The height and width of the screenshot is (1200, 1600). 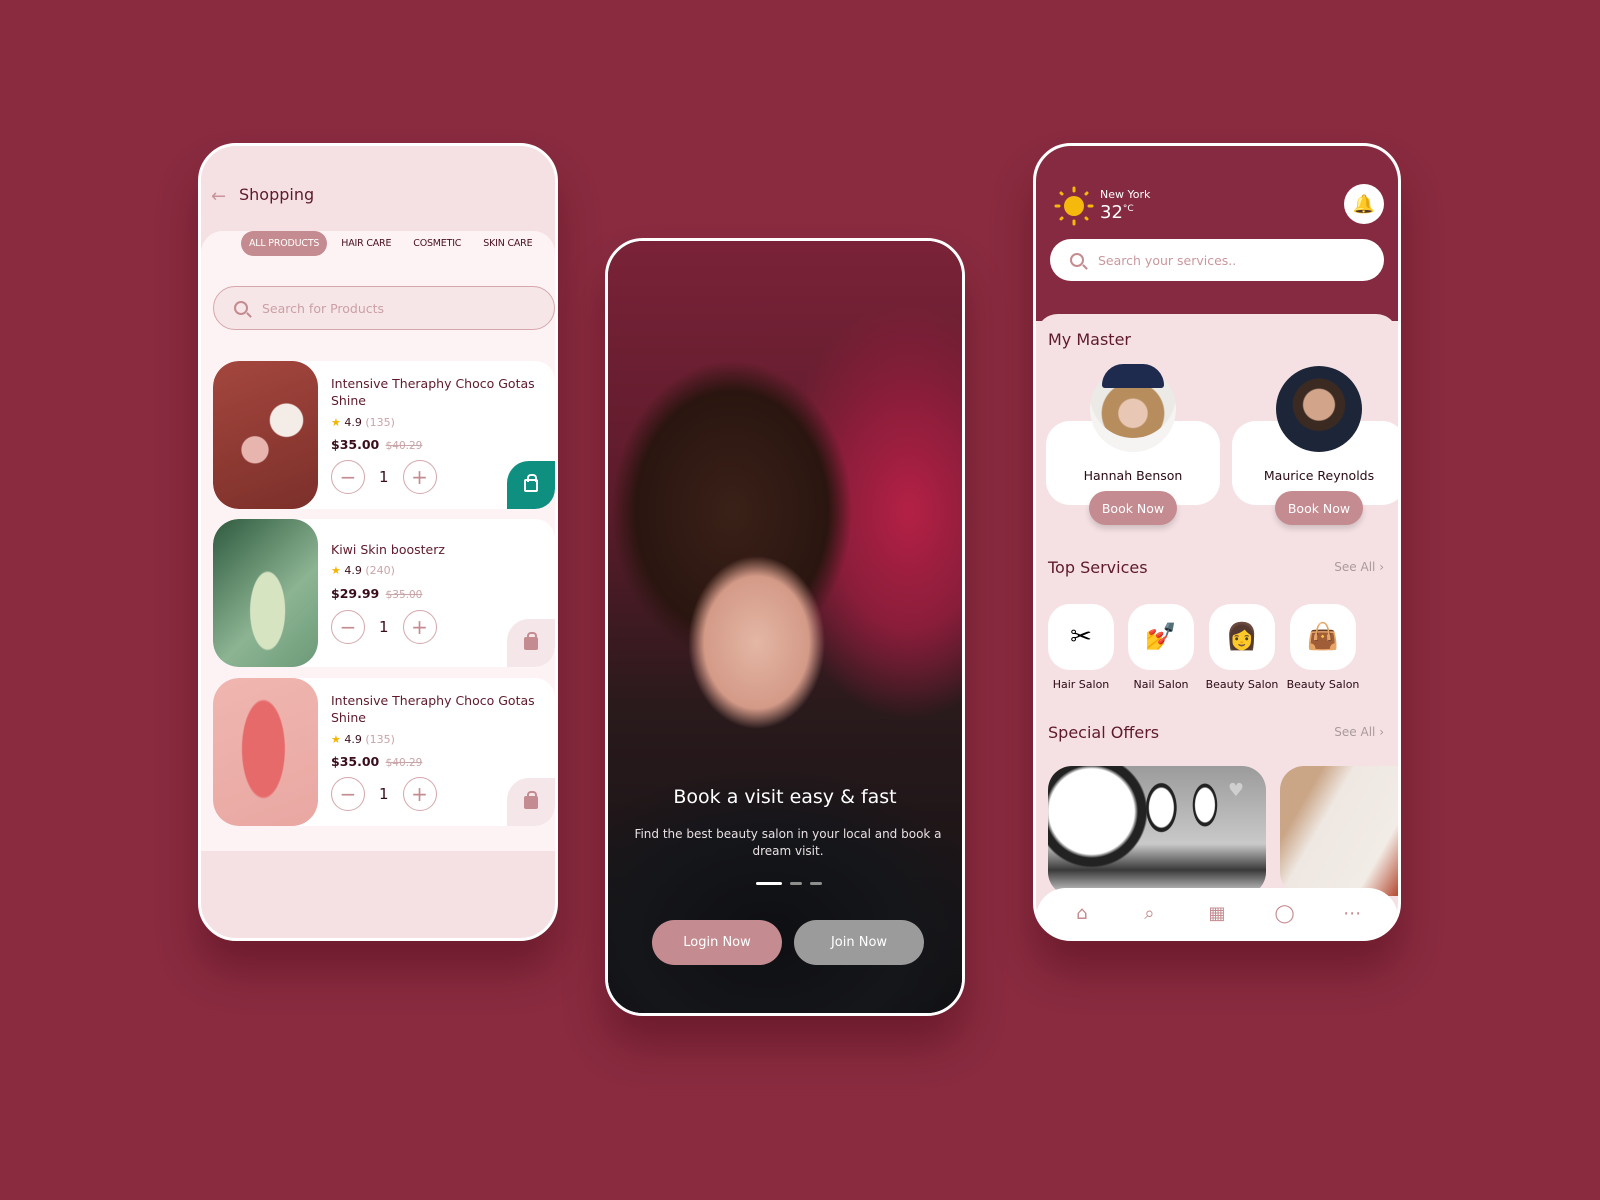 What do you see at coordinates (859, 942) in the screenshot?
I see `join-button: Join Now` at bounding box center [859, 942].